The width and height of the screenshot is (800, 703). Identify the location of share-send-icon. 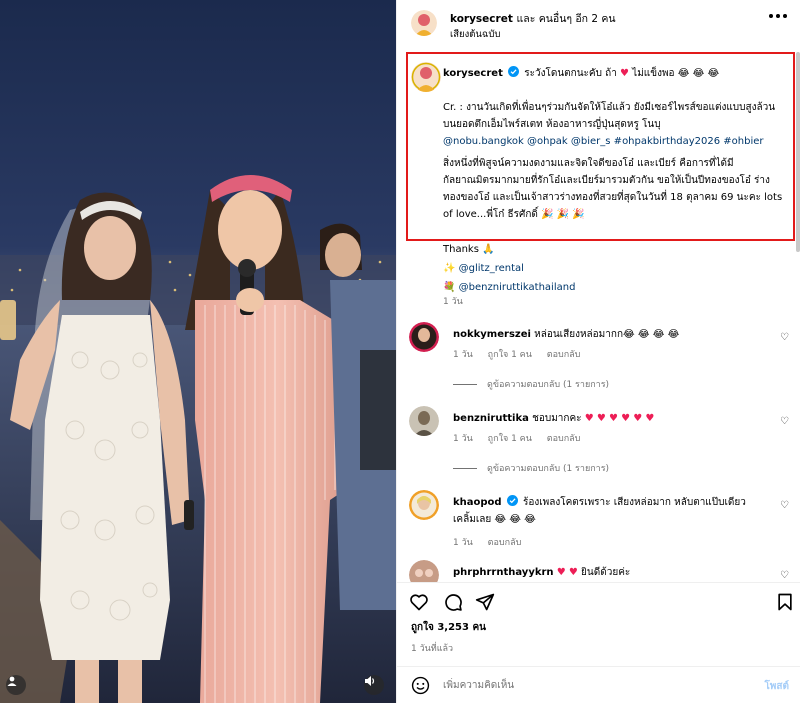
(485, 602).